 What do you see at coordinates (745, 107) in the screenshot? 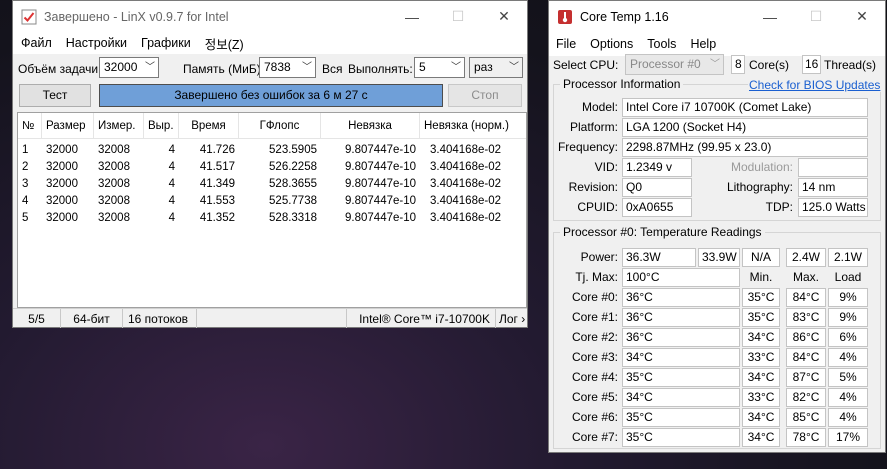
I see `model-value: Intel Core i7 10700K (Comet Lake)` at bounding box center [745, 107].